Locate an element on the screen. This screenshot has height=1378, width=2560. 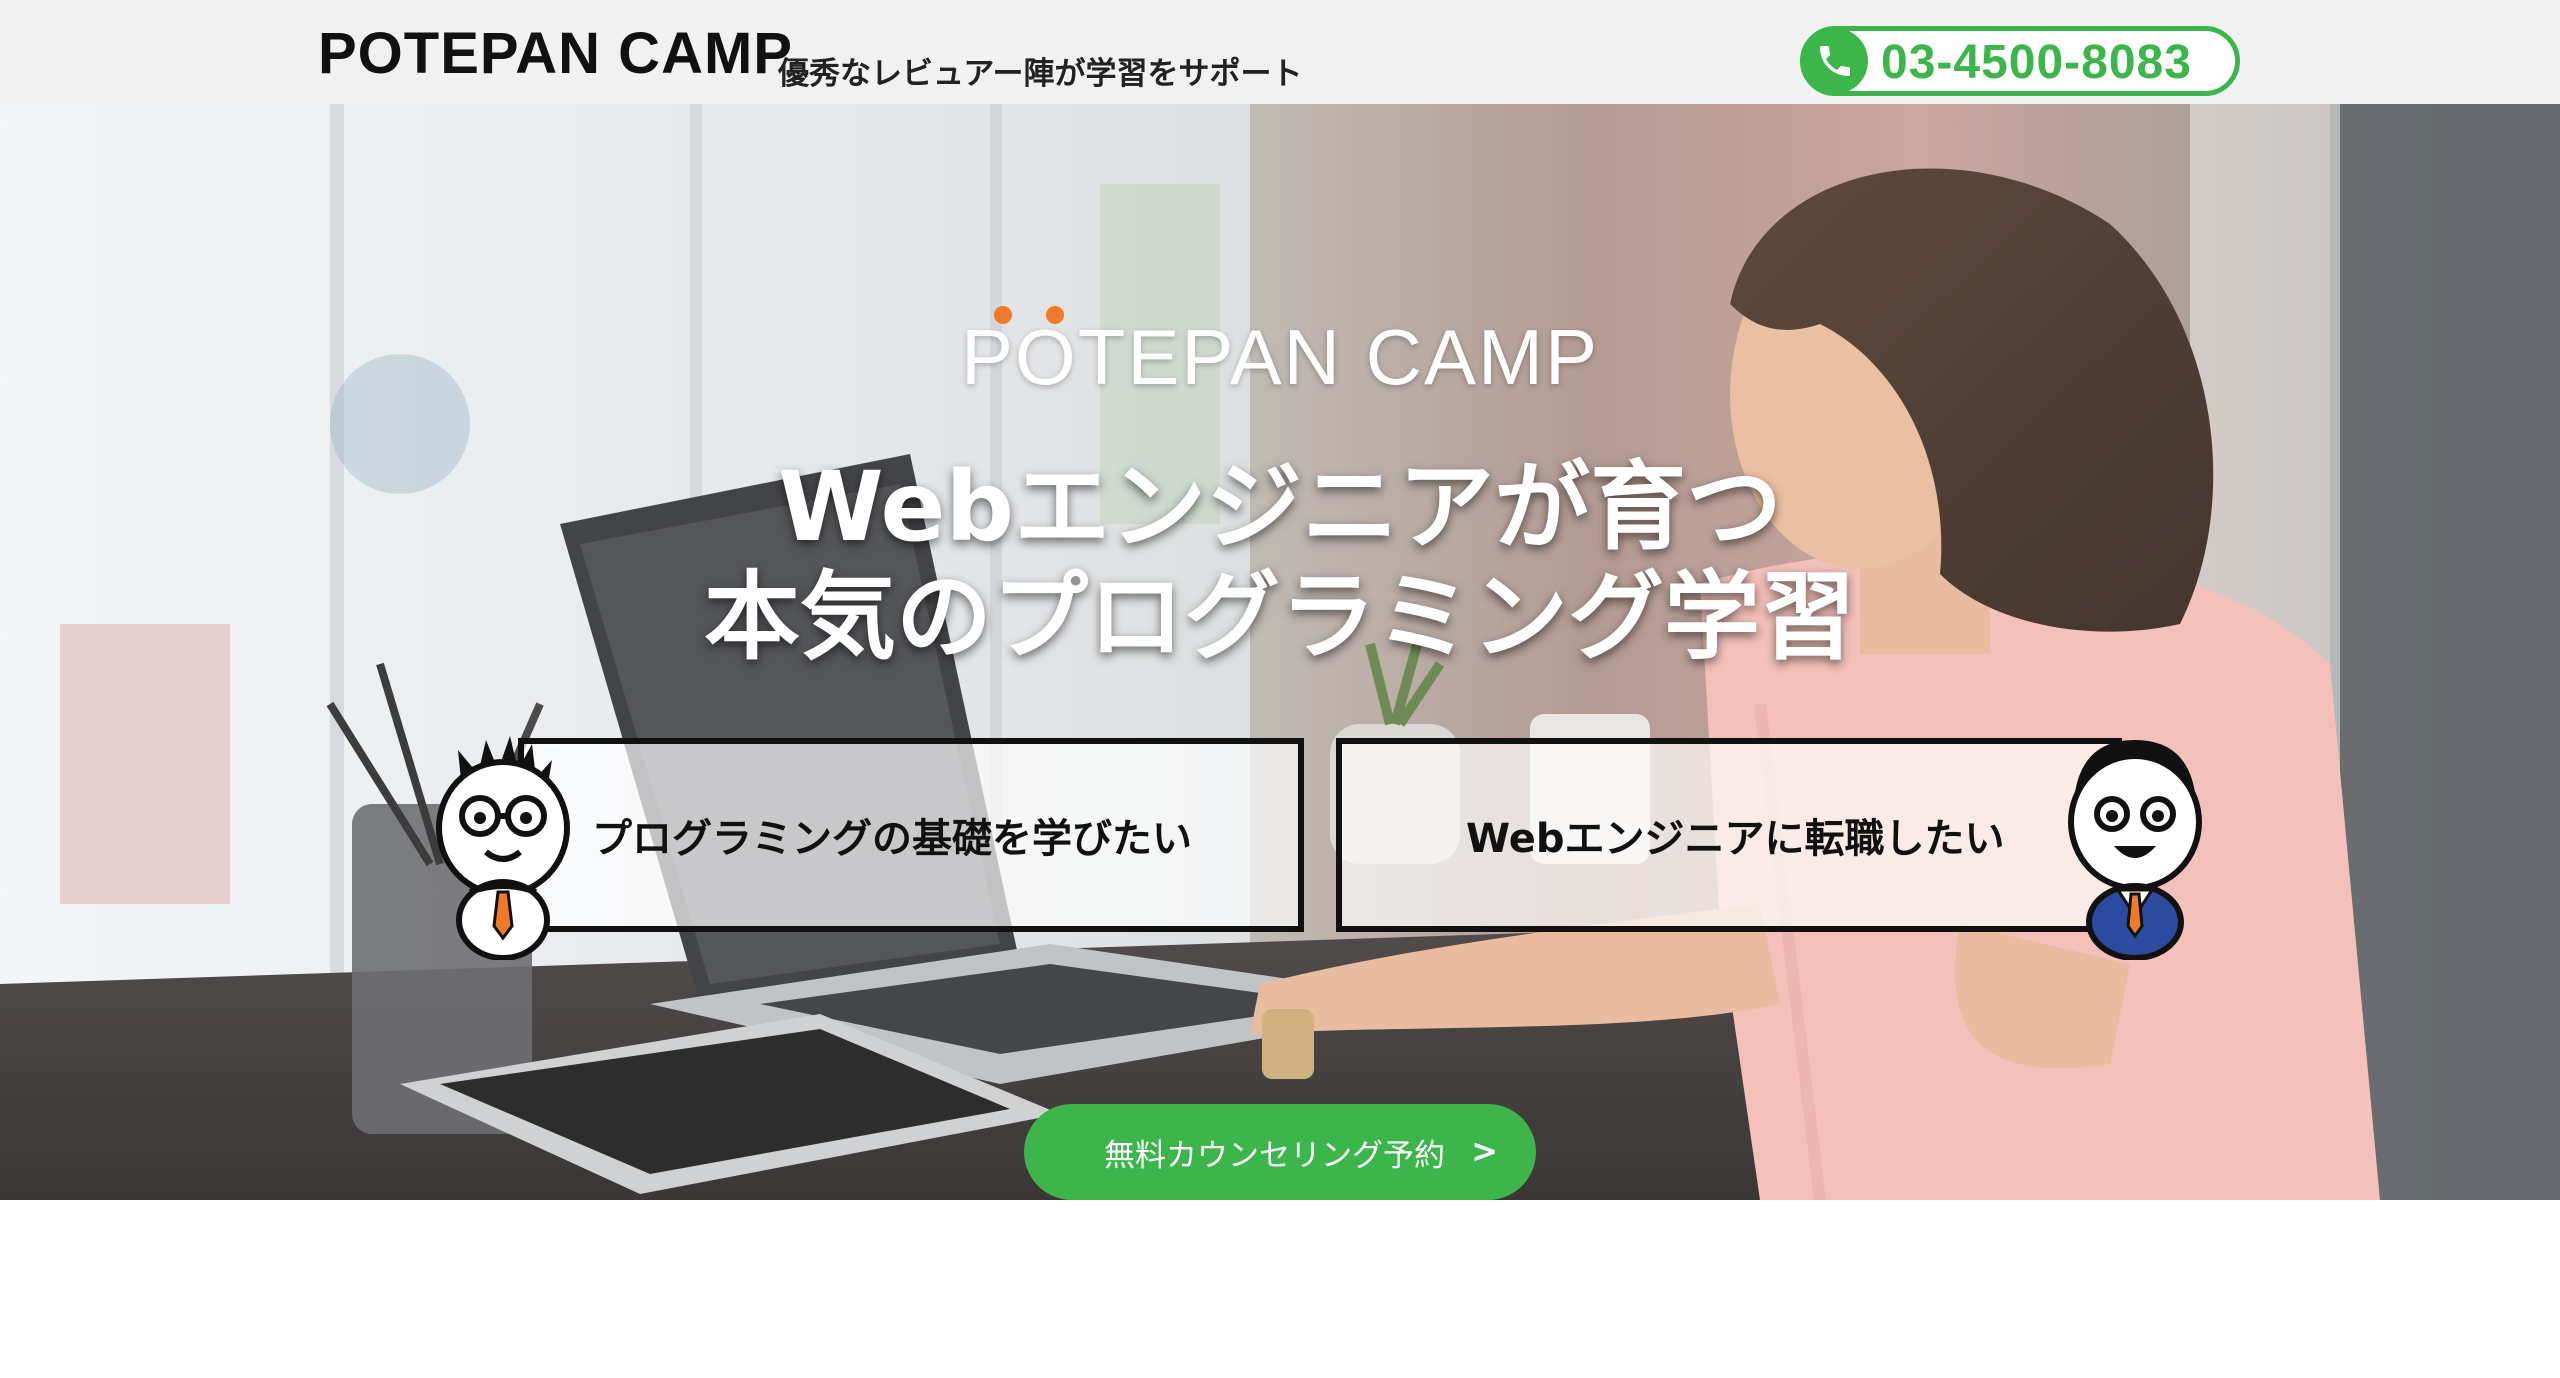
glasses-mascot-icon is located at coordinates (503, 848).